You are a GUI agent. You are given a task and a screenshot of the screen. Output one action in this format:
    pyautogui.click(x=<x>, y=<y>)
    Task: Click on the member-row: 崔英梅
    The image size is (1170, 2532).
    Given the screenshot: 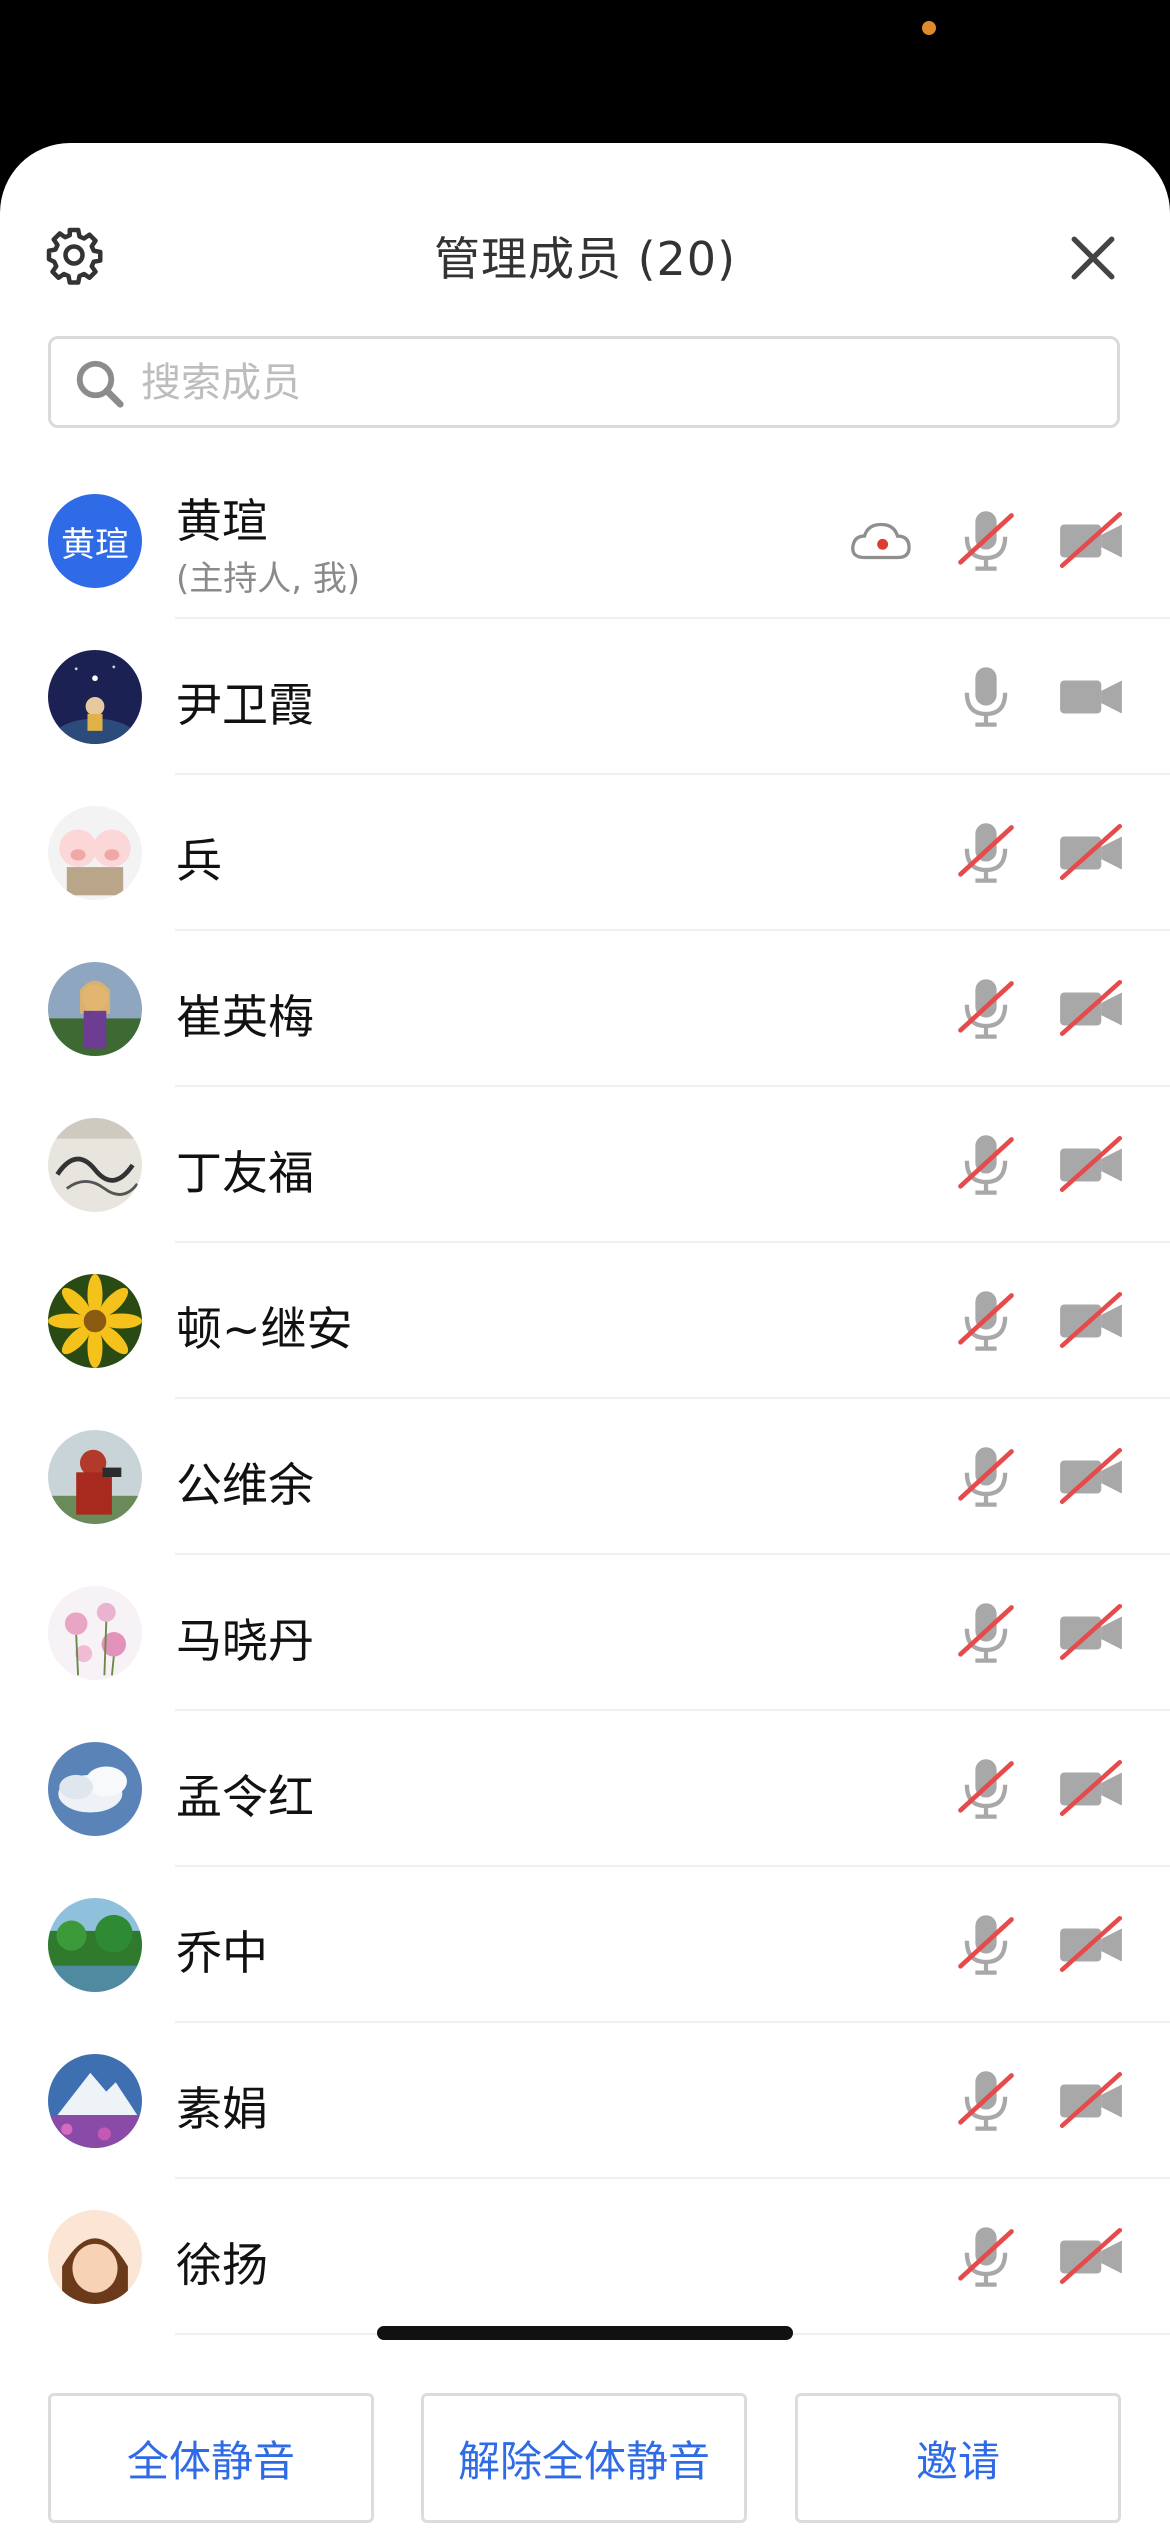 What is the action you would take?
    pyautogui.click(x=585, y=1009)
    